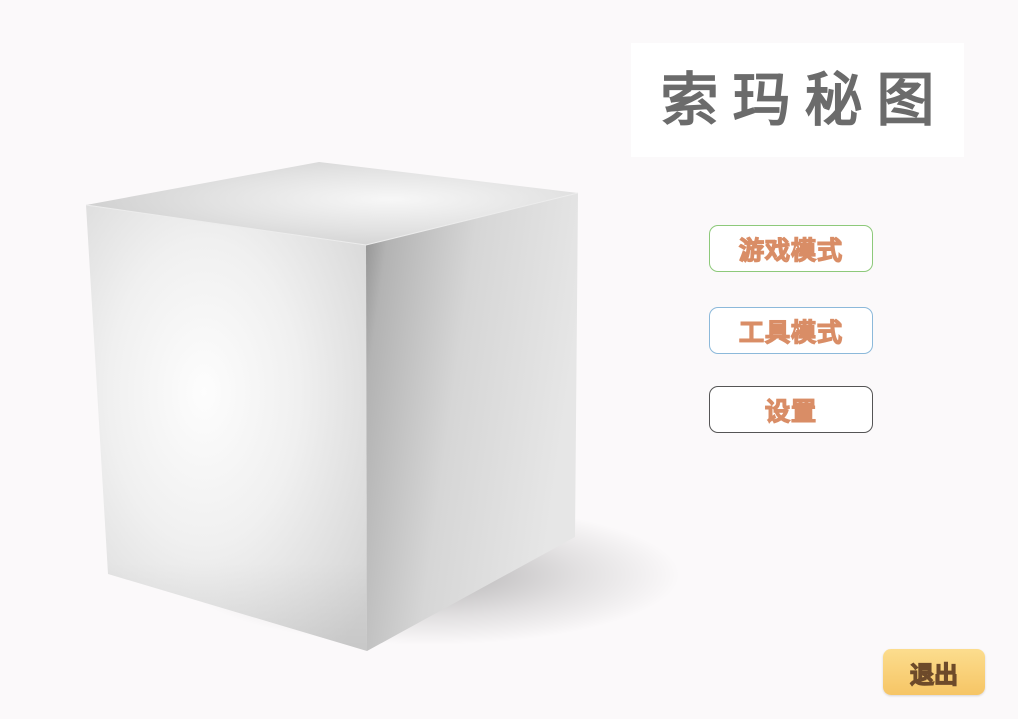 This screenshot has width=1018, height=719. I want to click on game-title: 索玛秘图, so click(804, 100).